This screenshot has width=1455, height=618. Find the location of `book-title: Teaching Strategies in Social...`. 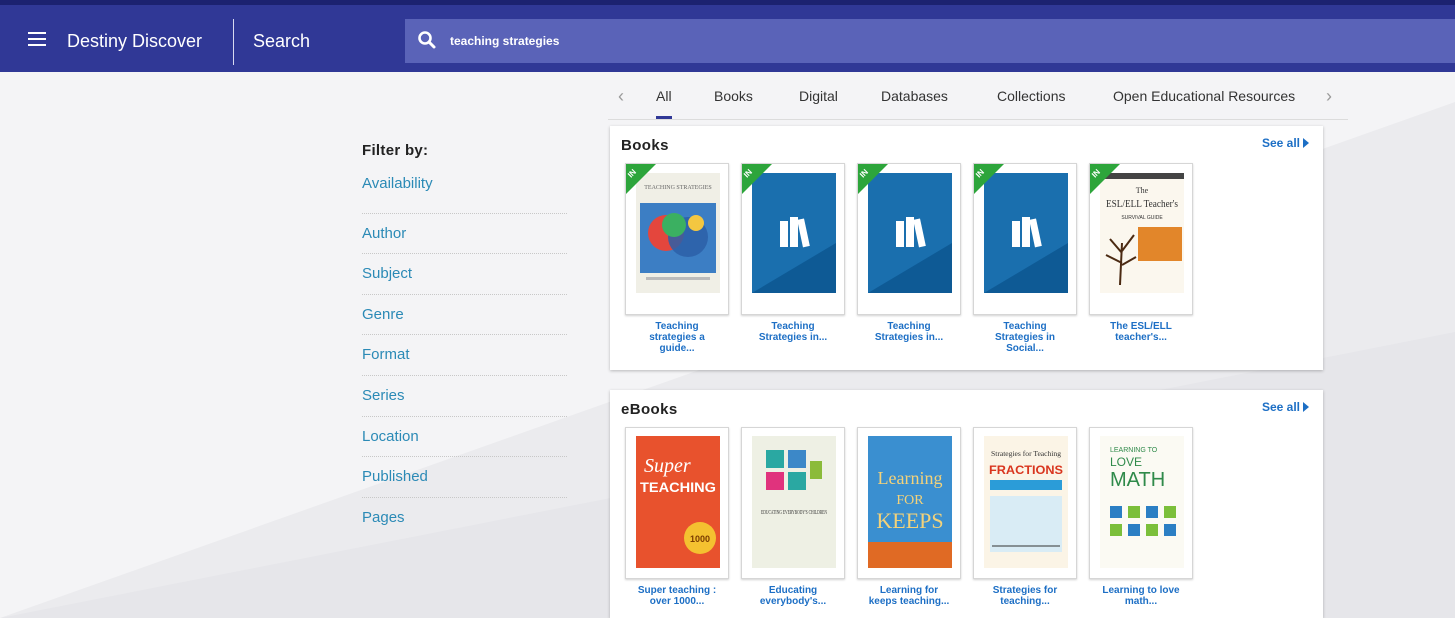

book-title: Teaching Strategies in Social... is located at coordinates (1025, 337).